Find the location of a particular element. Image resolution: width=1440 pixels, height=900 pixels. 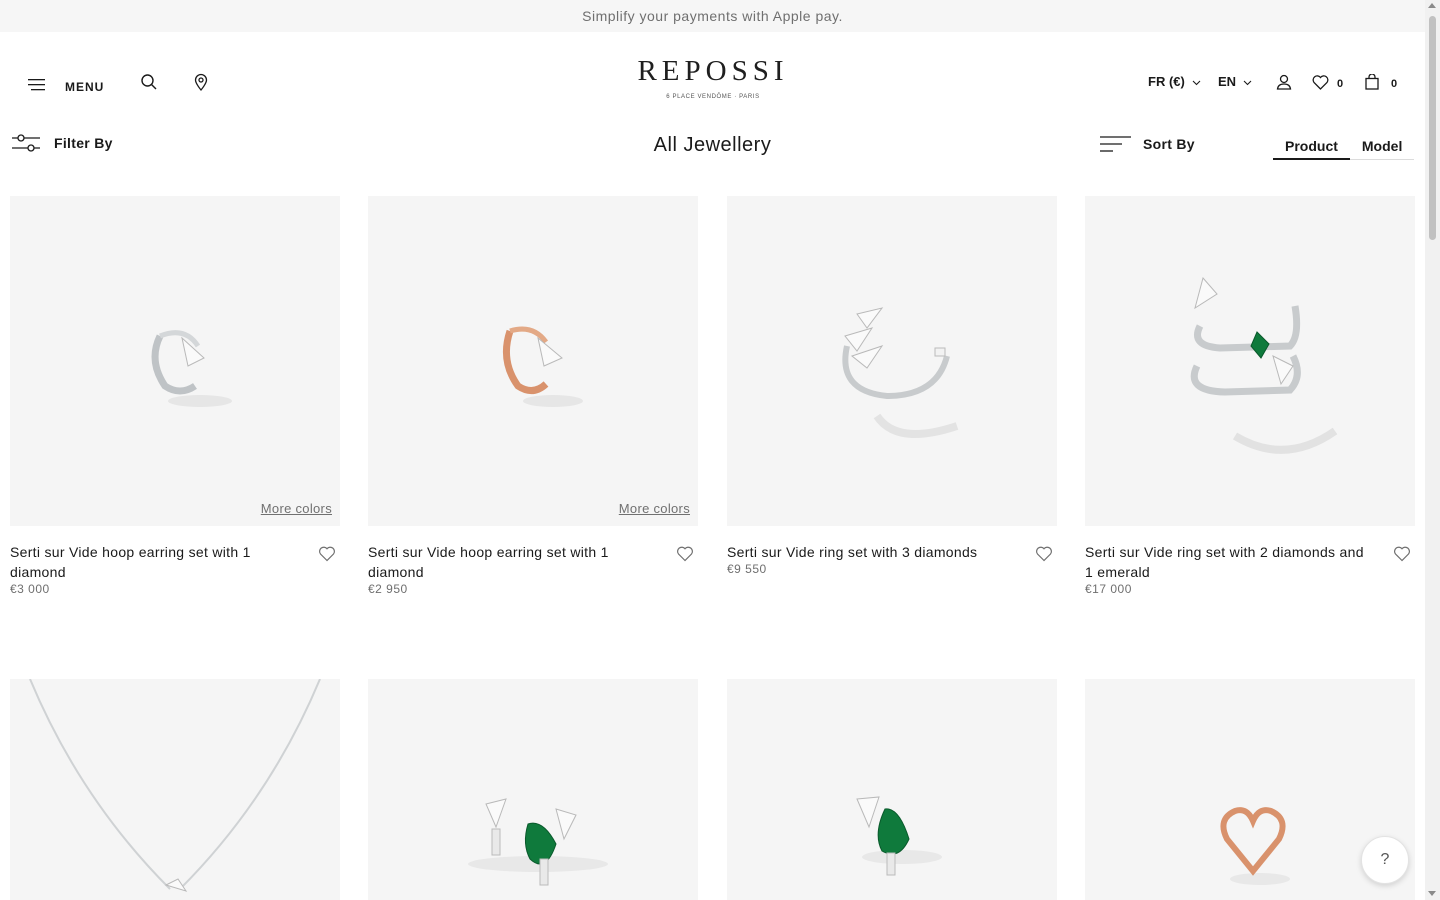

logo-wordmark: REPOSSI is located at coordinates (713, 71).